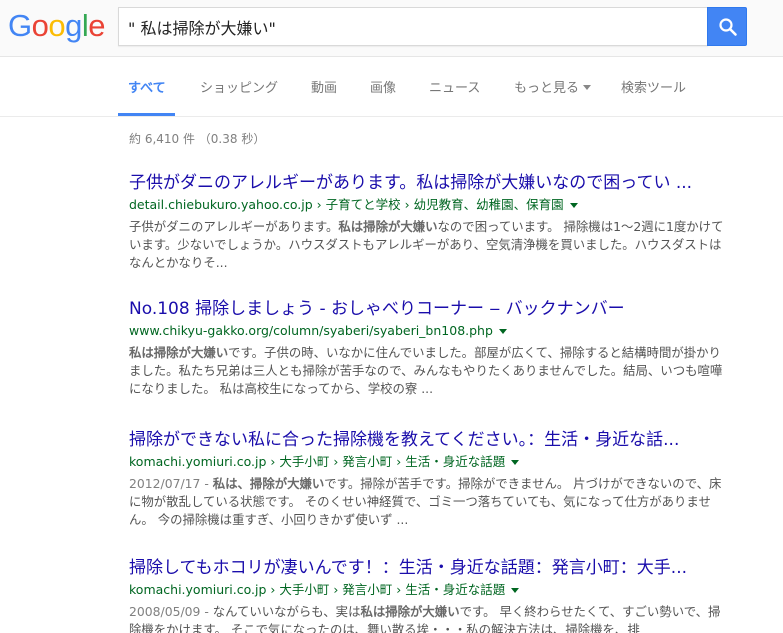  Describe the element at coordinates (147, 86) in the screenshot. I see `tab-all: すべて` at that location.